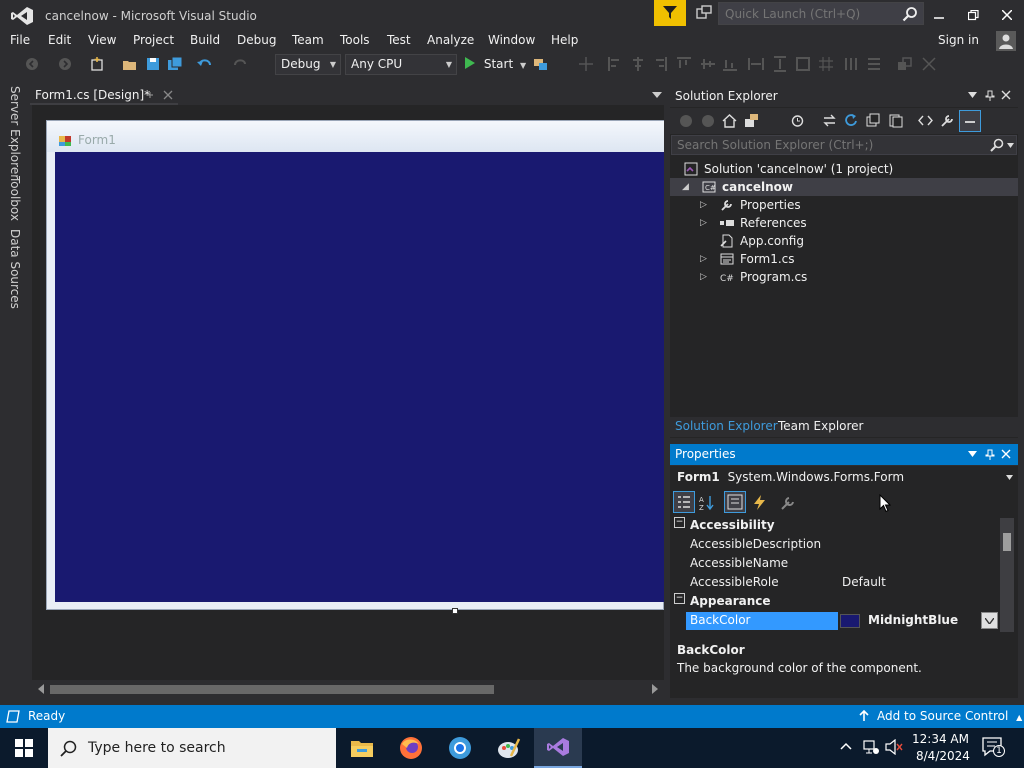 The image size is (1024, 768). What do you see at coordinates (949, 716) in the screenshot?
I see `add-to-source-control-button: Add to Source Control ▲` at bounding box center [949, 716].